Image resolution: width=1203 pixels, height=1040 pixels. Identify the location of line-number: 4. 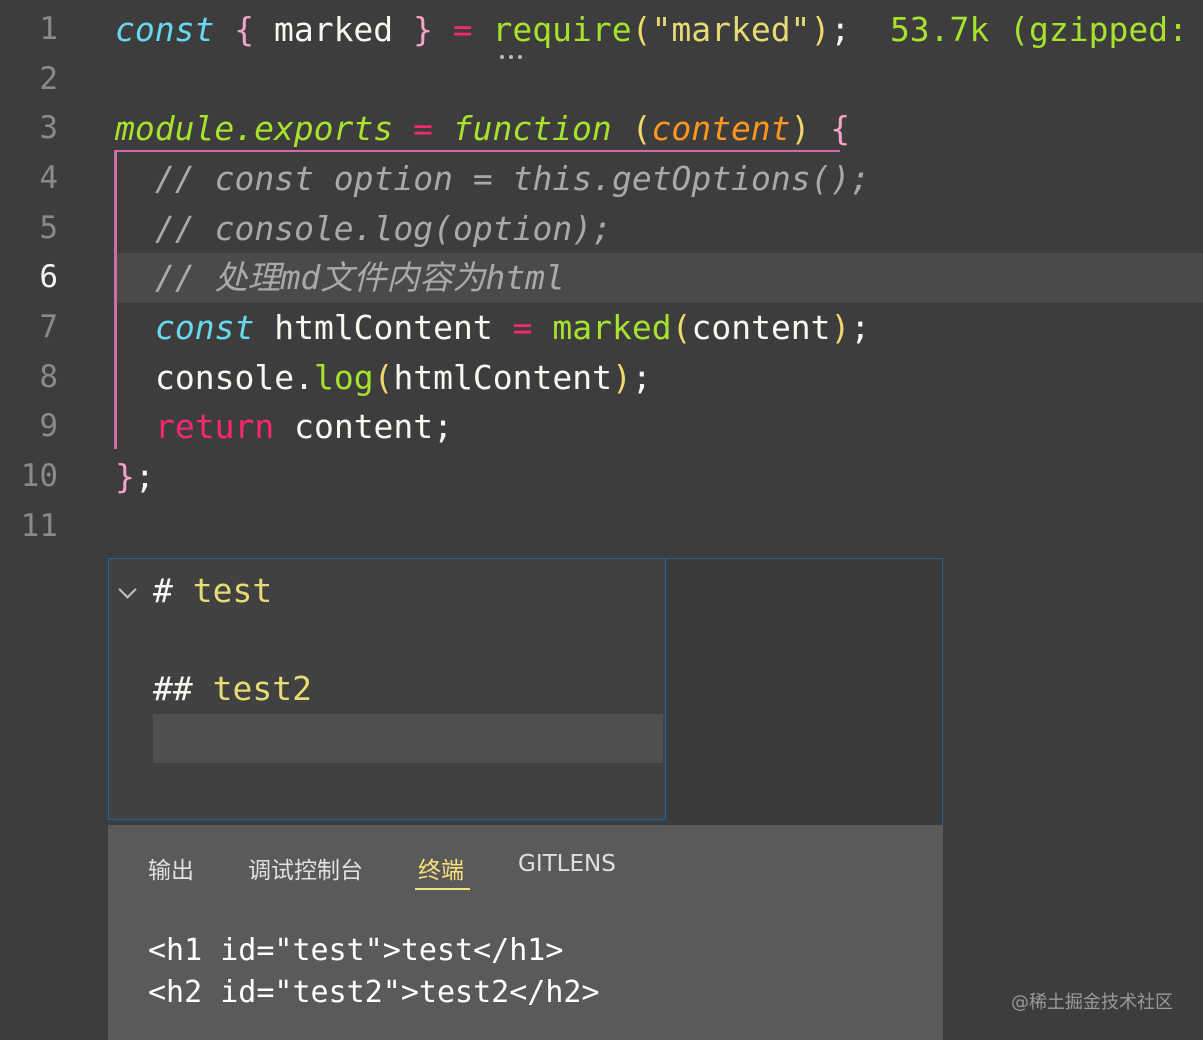
(48, 178).